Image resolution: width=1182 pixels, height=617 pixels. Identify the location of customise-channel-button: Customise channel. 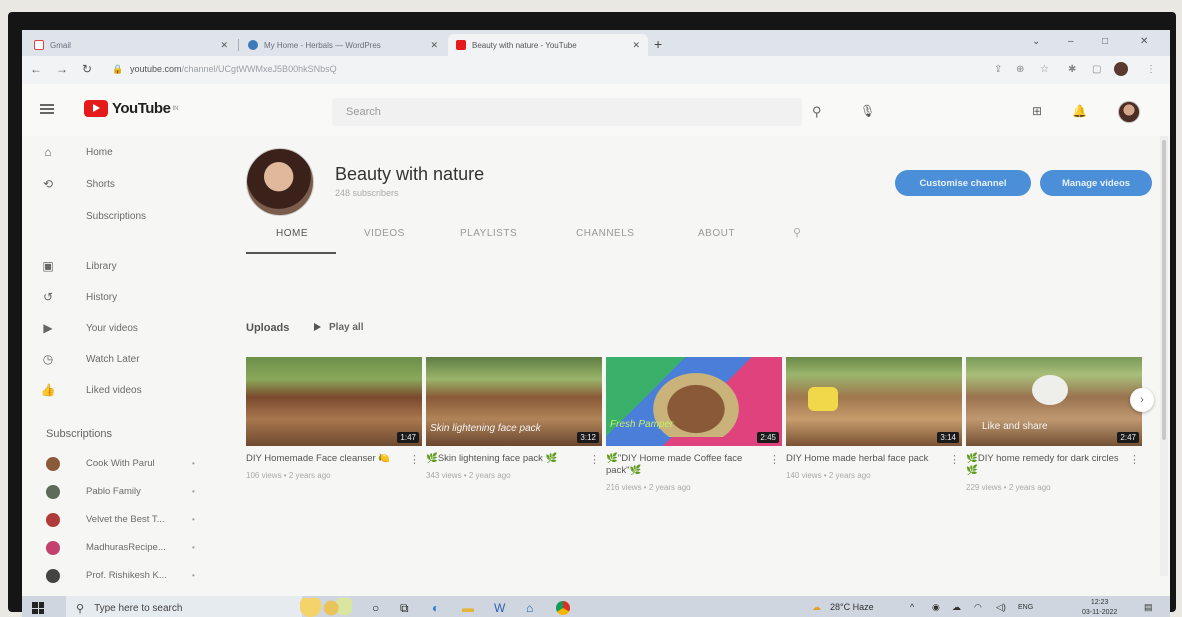
(963, 183).